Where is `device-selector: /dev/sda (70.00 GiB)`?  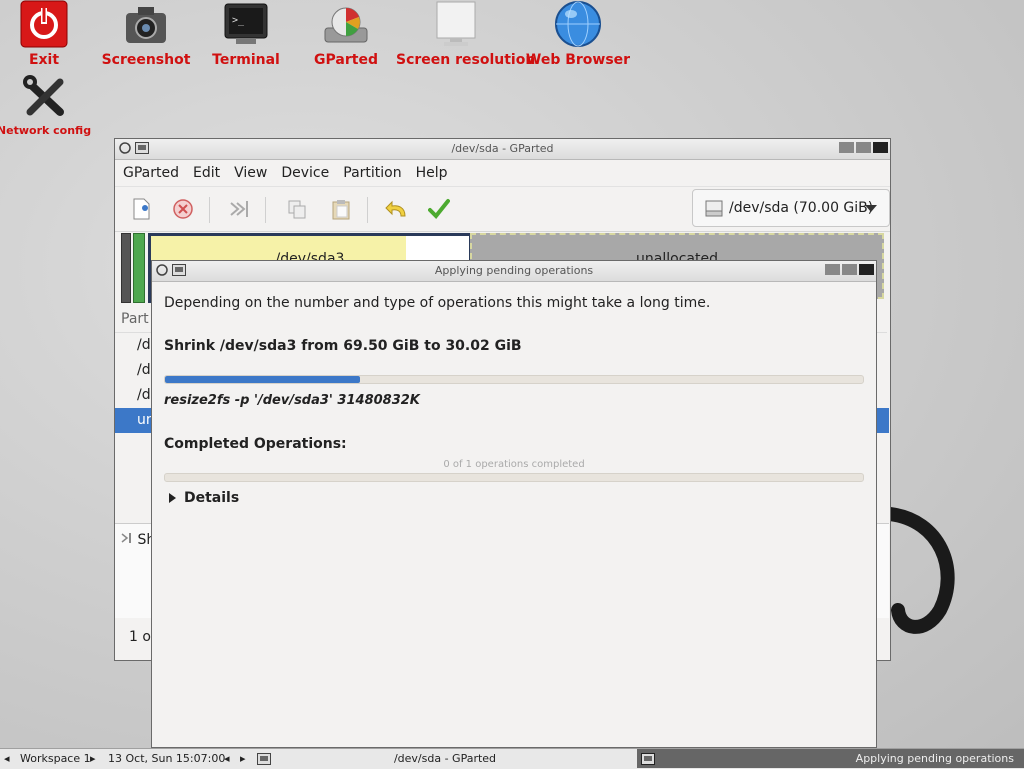
device-selector: /dev/sda (70.00 GiB) is located at coordinates (791, 208).